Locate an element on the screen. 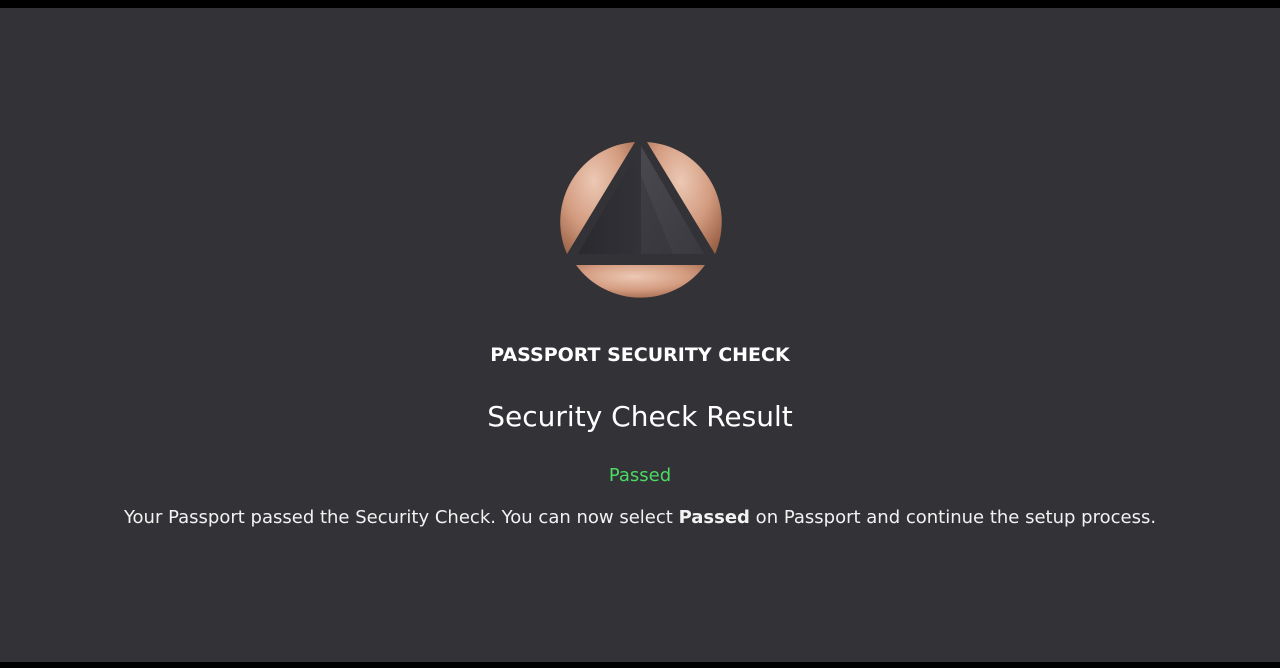  result-message-bold: Passed is located at coordinates (714, 517).